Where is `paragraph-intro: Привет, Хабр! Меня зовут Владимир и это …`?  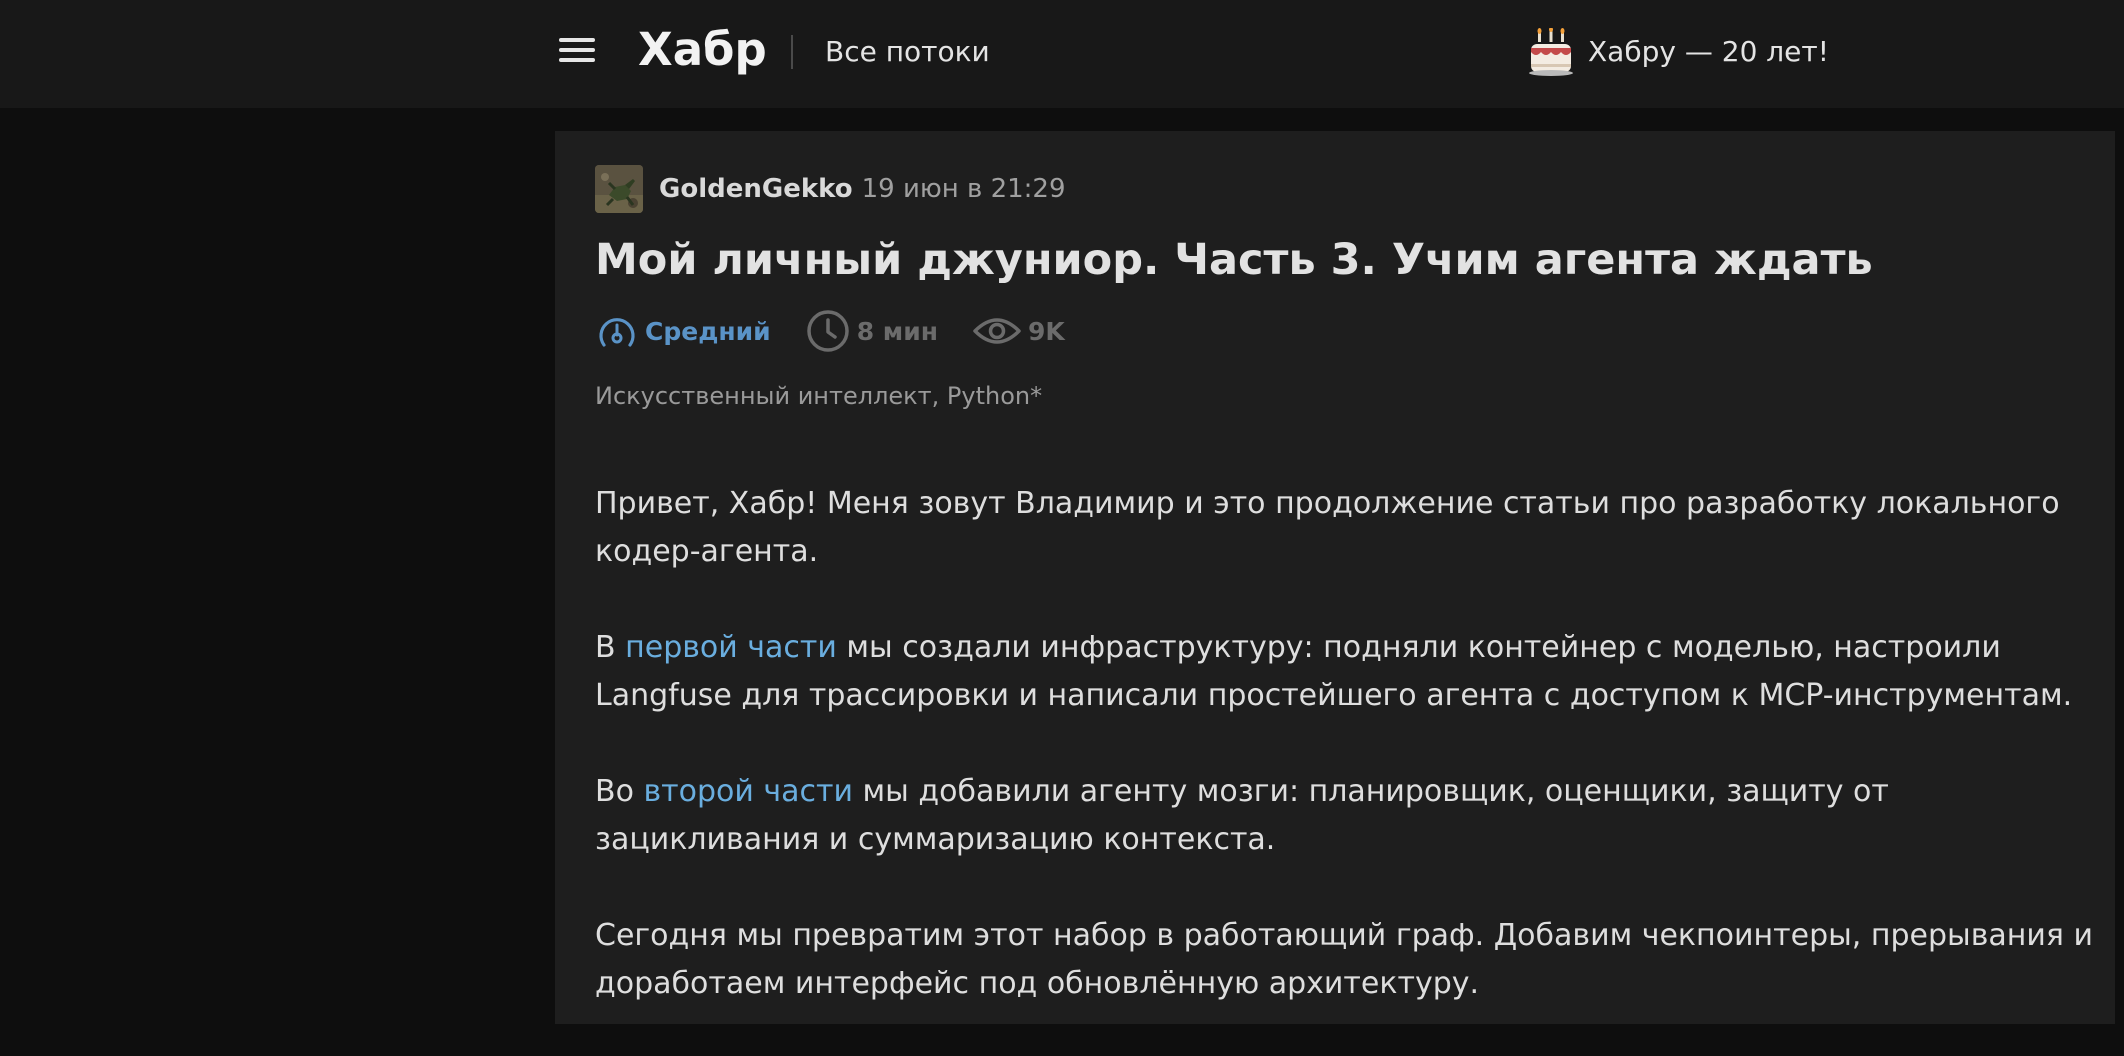 paragraph-intro: Привет, Хабр! Меня зовут Владимир и это … is located at coordinates (1327, 527).